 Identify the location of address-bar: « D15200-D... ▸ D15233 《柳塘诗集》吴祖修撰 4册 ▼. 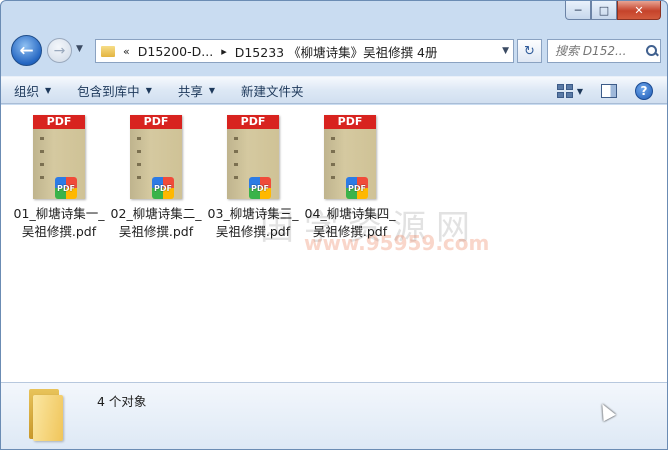
(304, 51).